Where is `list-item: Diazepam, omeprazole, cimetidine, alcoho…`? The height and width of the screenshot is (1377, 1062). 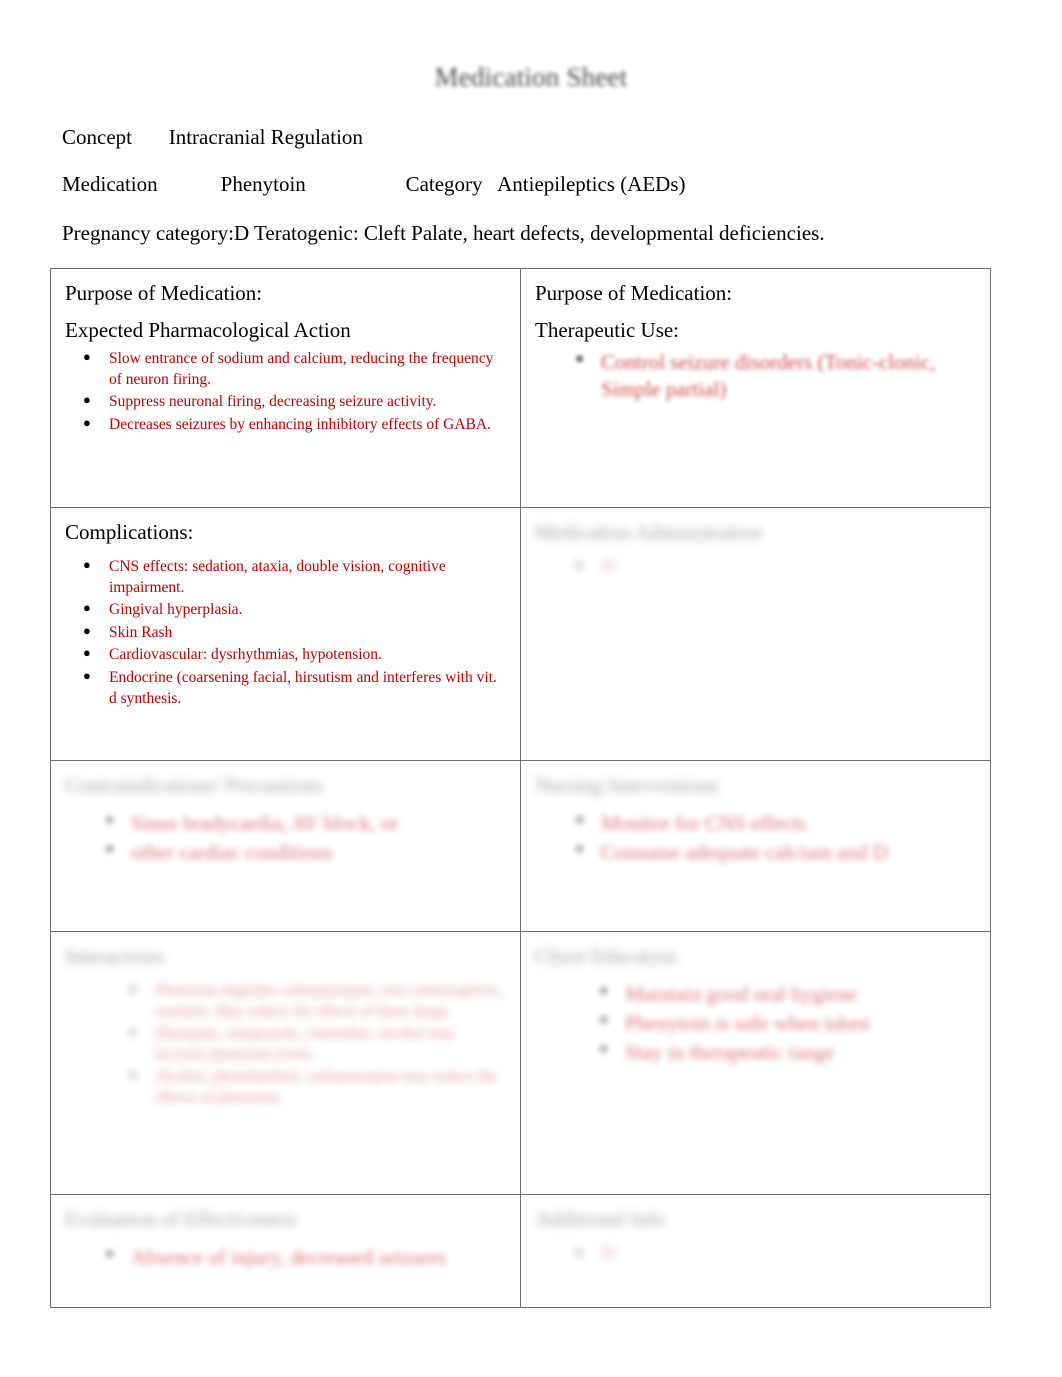
list-item: Diazepam, omeprazole, cimetidine, alcoho… is located at coordinates (317, 1044).